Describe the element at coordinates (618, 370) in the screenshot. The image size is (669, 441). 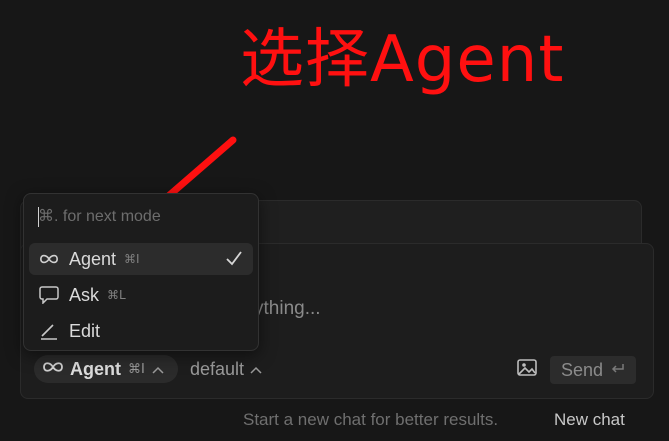
I see `enter-icon` at that location.